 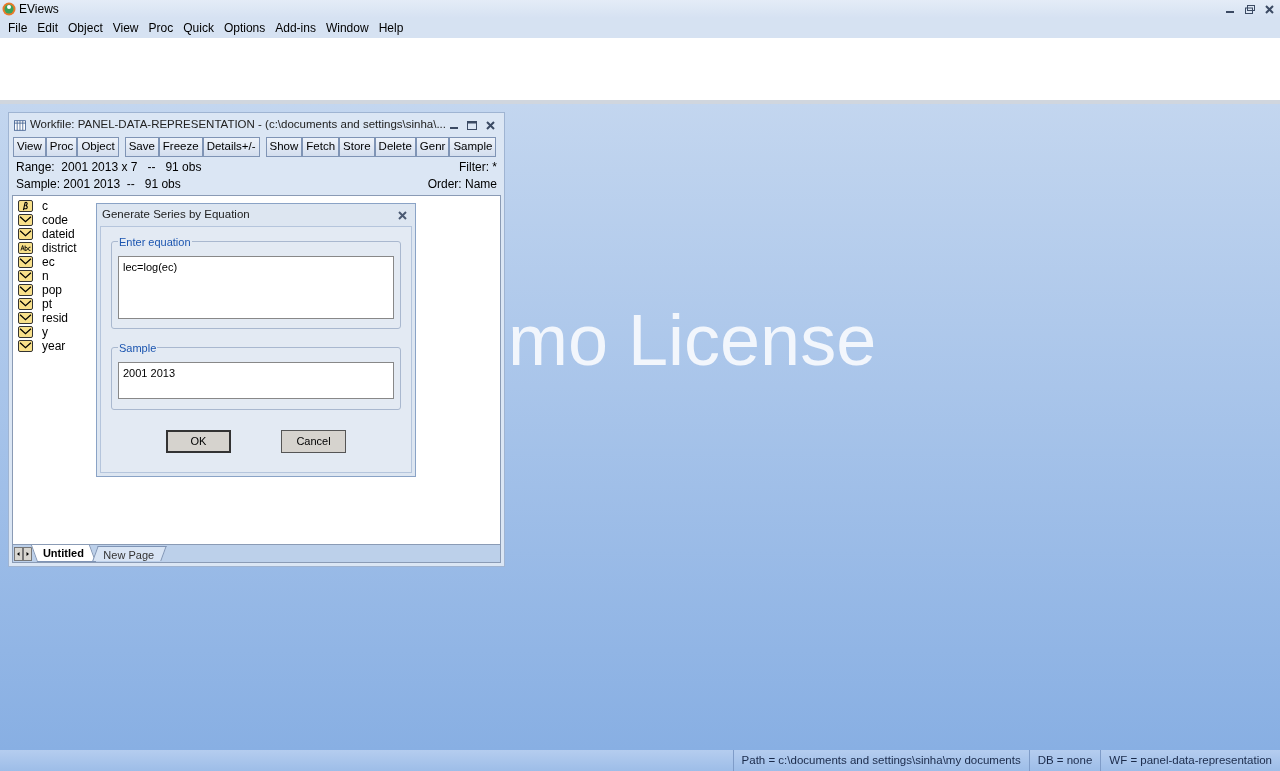 I want to click on alpha-series-icon, so click(x=25, y=248).